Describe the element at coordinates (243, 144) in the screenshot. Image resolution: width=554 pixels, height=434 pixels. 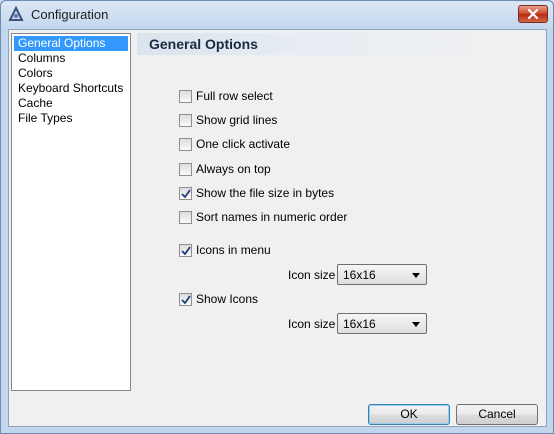
I see `checkbox-label: One click activate` at that location.